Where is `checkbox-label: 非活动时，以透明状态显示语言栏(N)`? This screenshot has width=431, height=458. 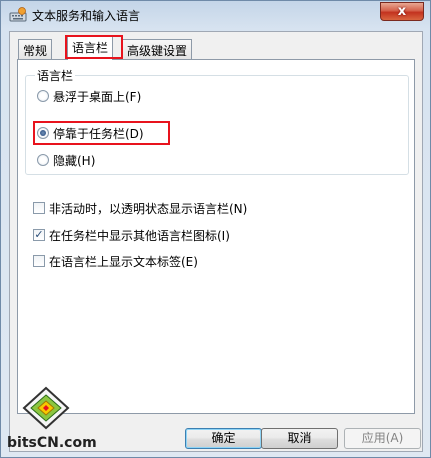
checkbox-label: 非活动时，以透明状态显示语言栏(N) is located at coordinates (148, 208).